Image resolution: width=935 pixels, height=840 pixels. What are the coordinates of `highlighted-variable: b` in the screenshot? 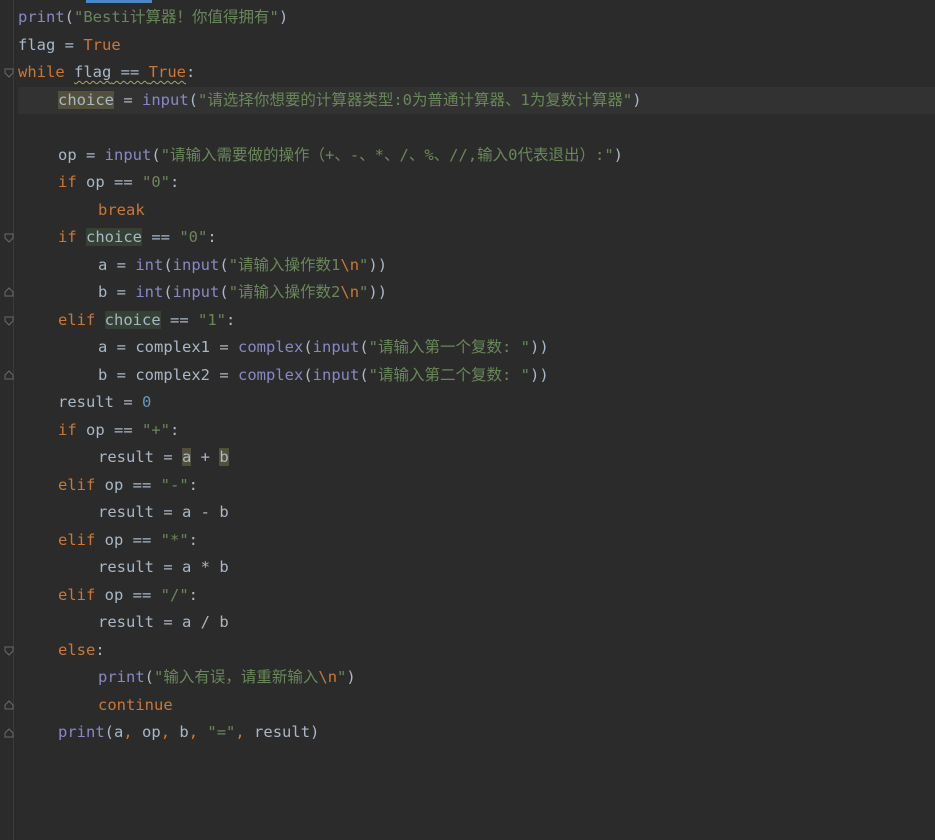 It's located at (224, 457).